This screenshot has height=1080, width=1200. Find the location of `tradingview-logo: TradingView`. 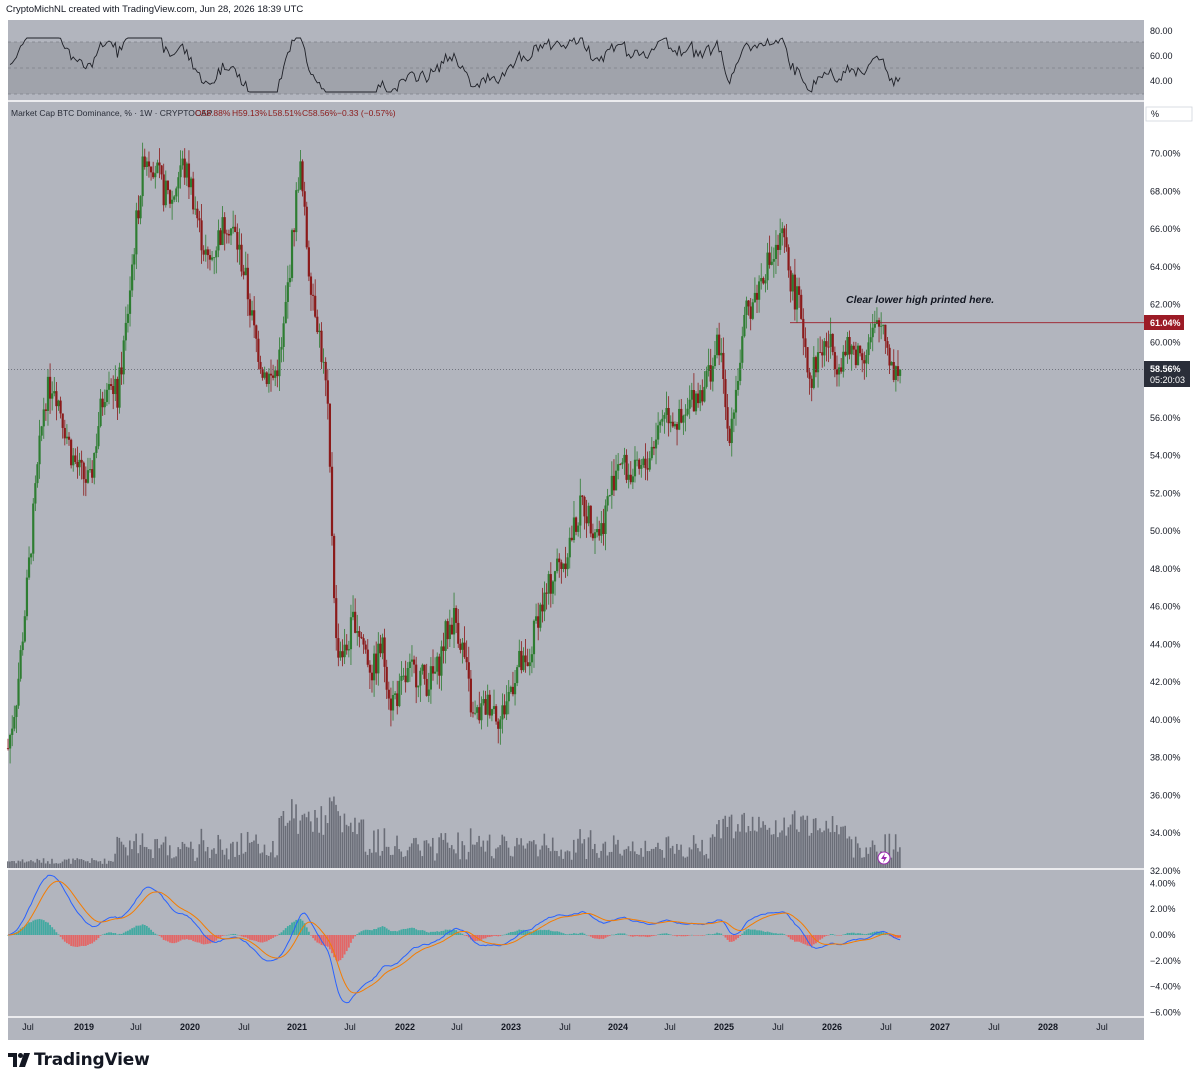

tradingview-logo: TradingView is located at coordinates (79, 1060).